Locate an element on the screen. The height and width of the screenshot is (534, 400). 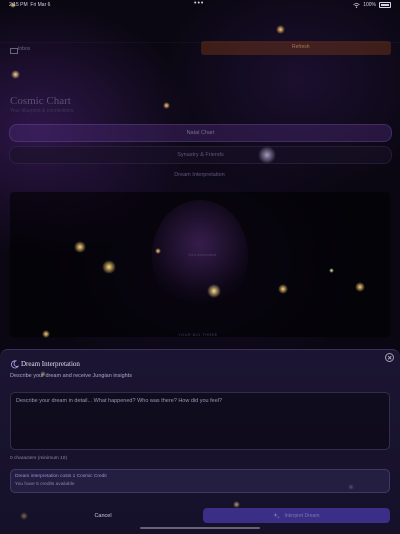
character-count: 0 characters (minimum 10) is located at coordinates (39, 458).